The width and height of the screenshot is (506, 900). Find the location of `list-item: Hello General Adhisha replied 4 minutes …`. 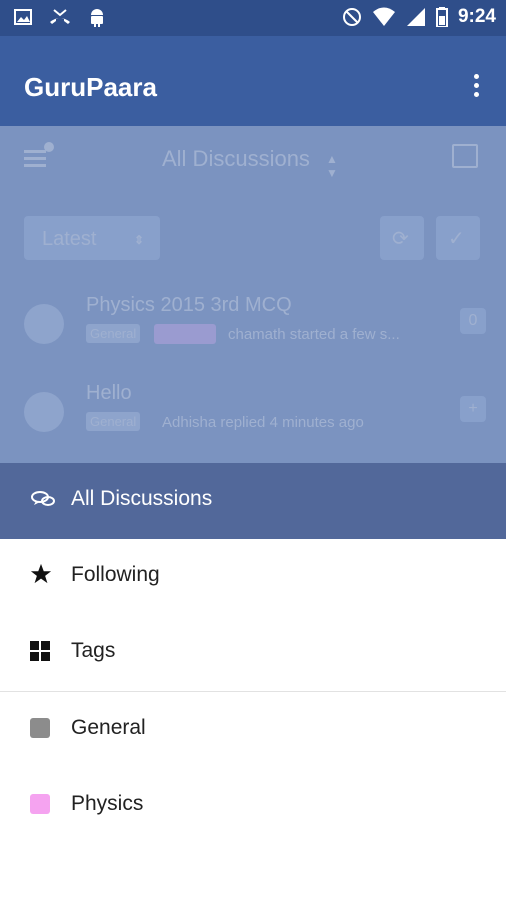

list-item: Hello General Adhisha replied 4 minutes … is located at coordinates (253, 422).